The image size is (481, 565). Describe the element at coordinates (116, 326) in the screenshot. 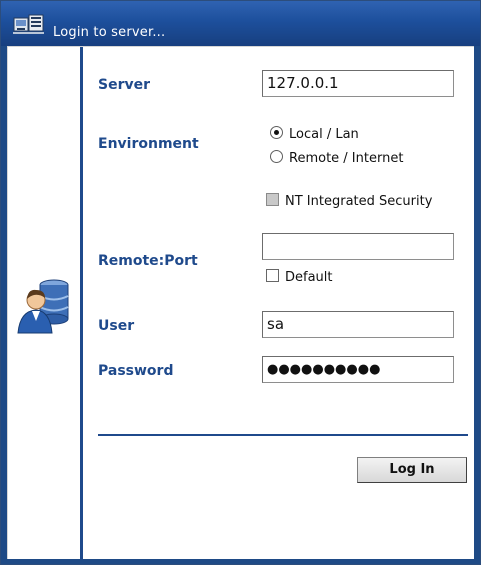

I see `user-label: User` at that location.